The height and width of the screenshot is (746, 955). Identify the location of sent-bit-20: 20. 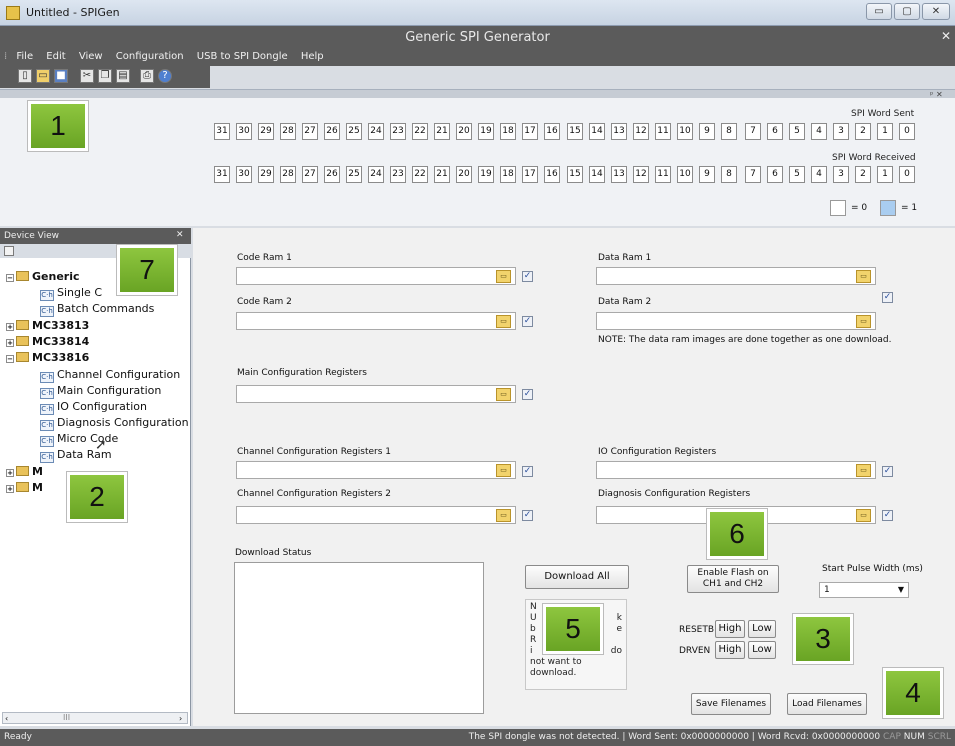
(464, 131).